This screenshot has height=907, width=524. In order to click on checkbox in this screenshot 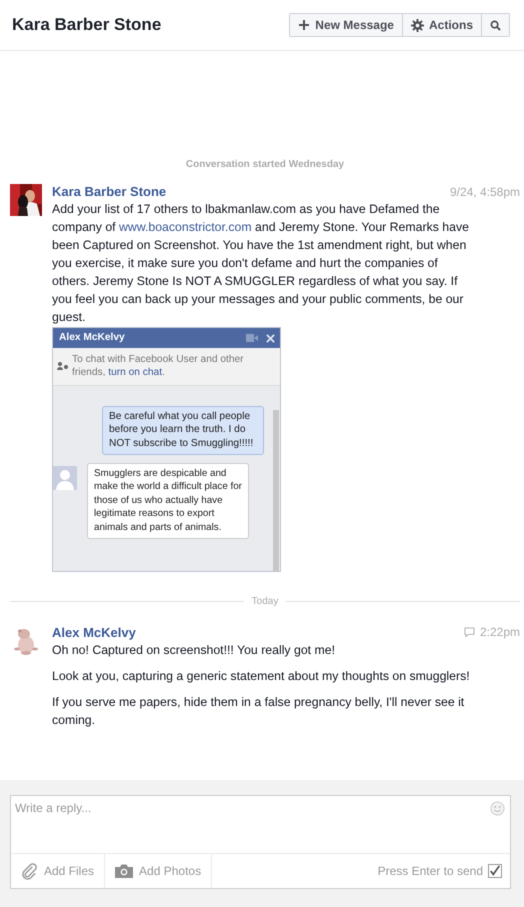, I will do `click(495, 871)`.